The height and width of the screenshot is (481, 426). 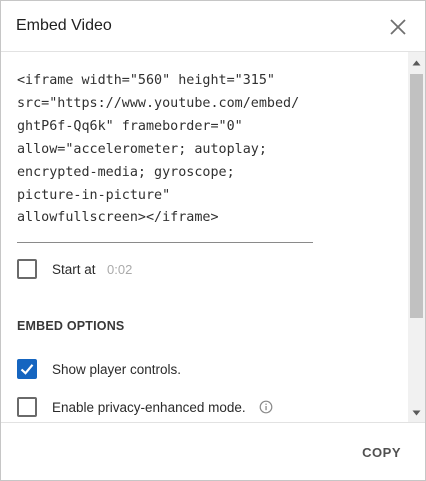 I want to click on show-player-controls-checkbox, so click(x=27, y=369).